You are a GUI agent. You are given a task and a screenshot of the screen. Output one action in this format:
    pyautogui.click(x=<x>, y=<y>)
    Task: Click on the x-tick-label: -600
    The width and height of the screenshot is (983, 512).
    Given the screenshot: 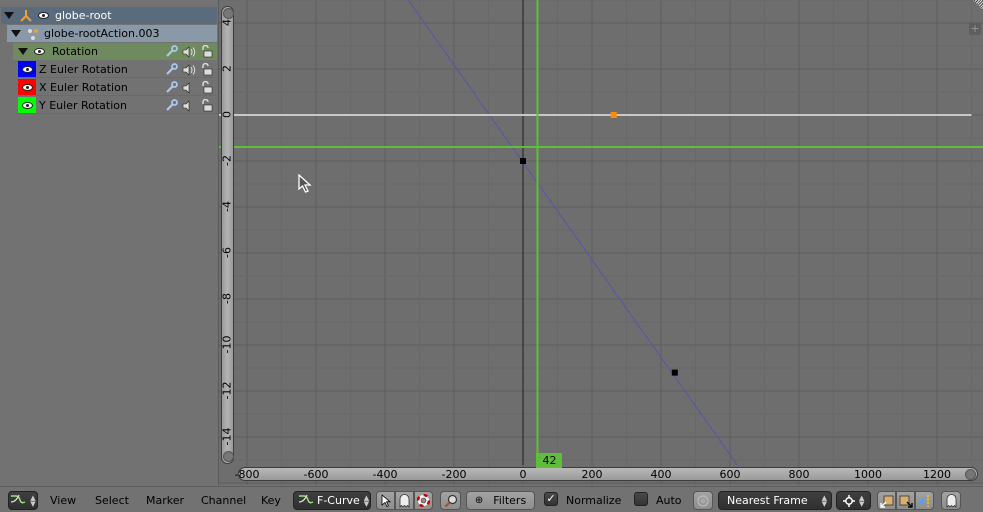 What is the action you would take?
    pyautogui.click(x=316, y=474)
    